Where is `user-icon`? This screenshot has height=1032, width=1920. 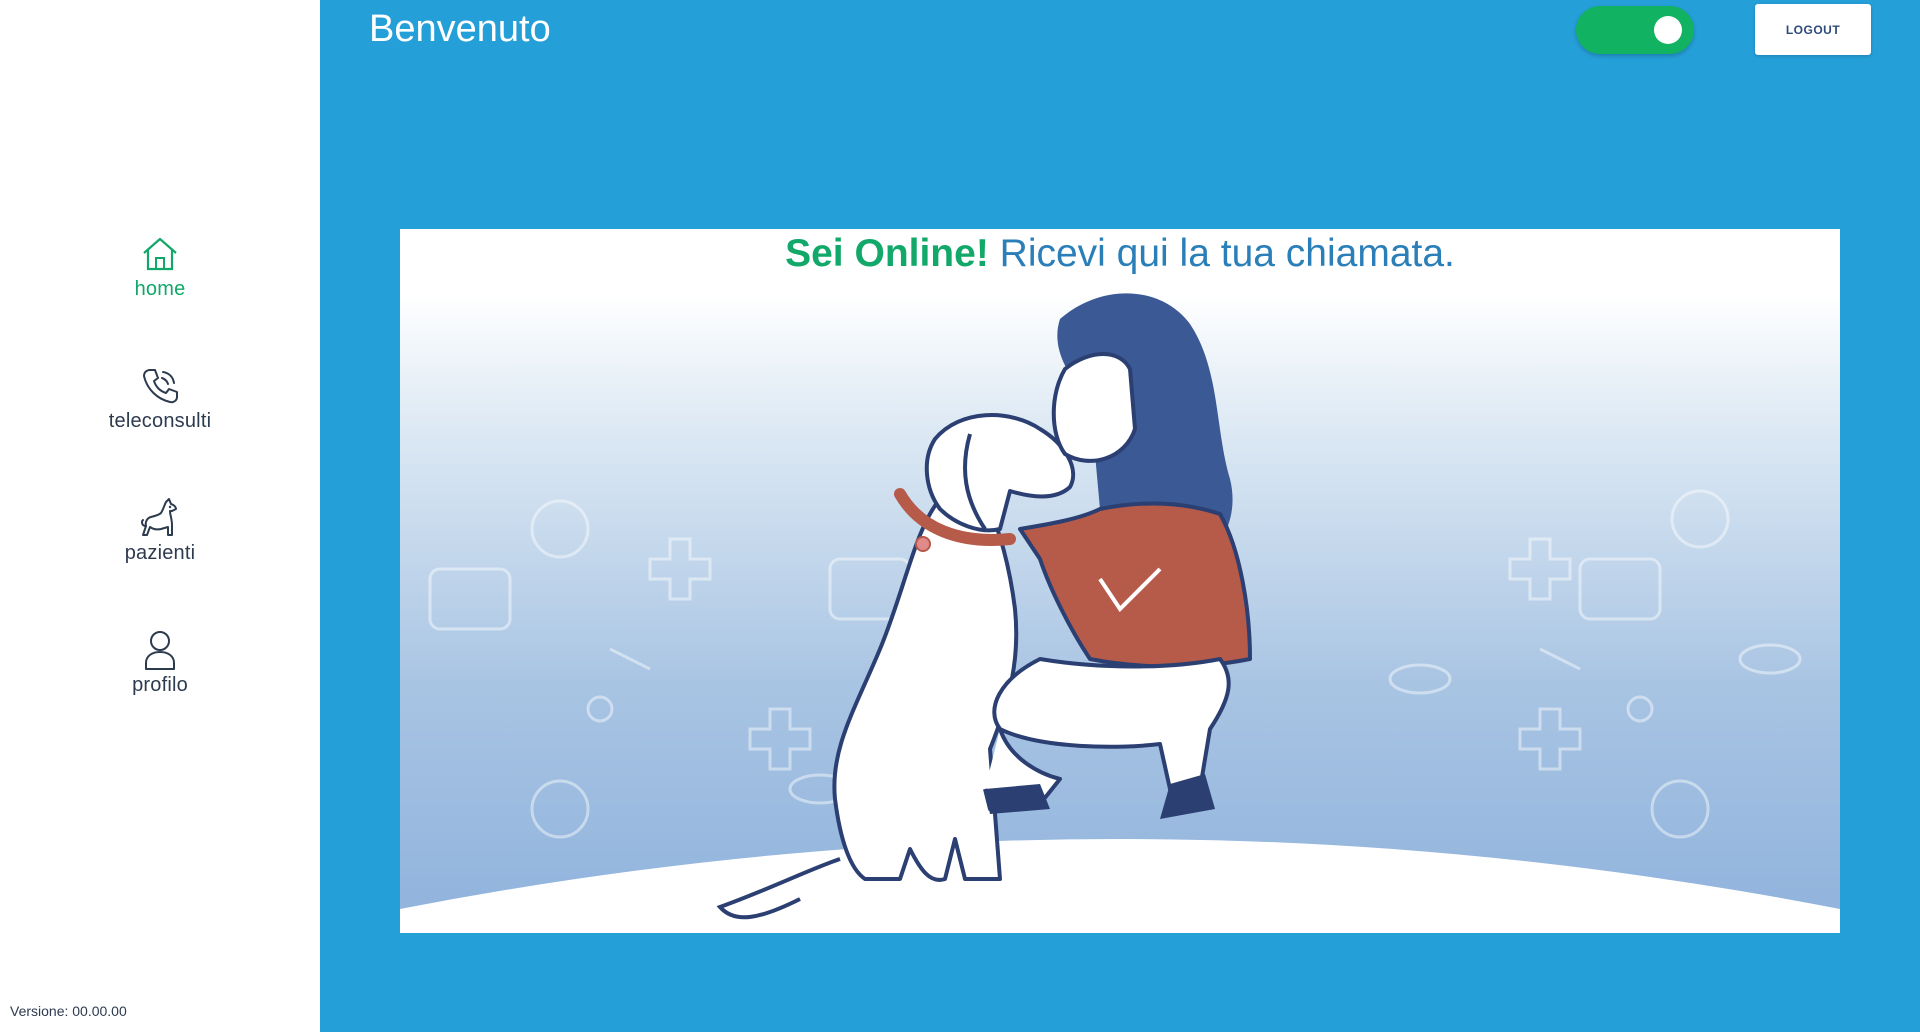 user-icon is located at coordinates (160, 650).